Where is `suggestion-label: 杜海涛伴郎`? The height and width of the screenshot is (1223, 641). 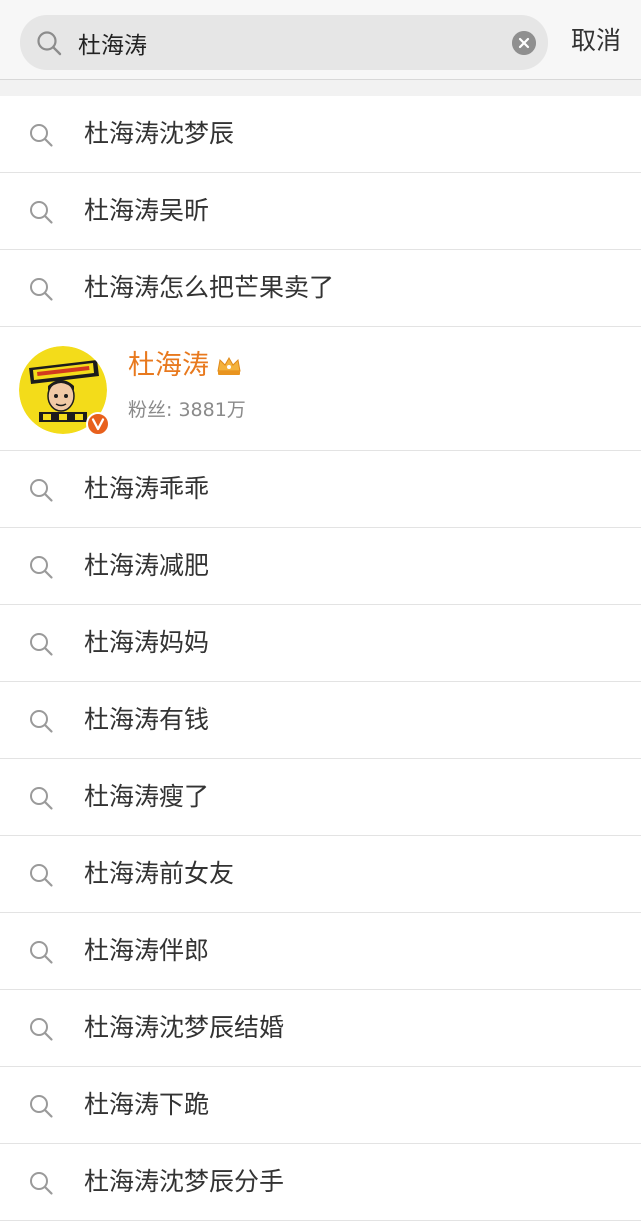 suggestion-label: 杜海涛伴郎 is located at coordinates (147, 950).